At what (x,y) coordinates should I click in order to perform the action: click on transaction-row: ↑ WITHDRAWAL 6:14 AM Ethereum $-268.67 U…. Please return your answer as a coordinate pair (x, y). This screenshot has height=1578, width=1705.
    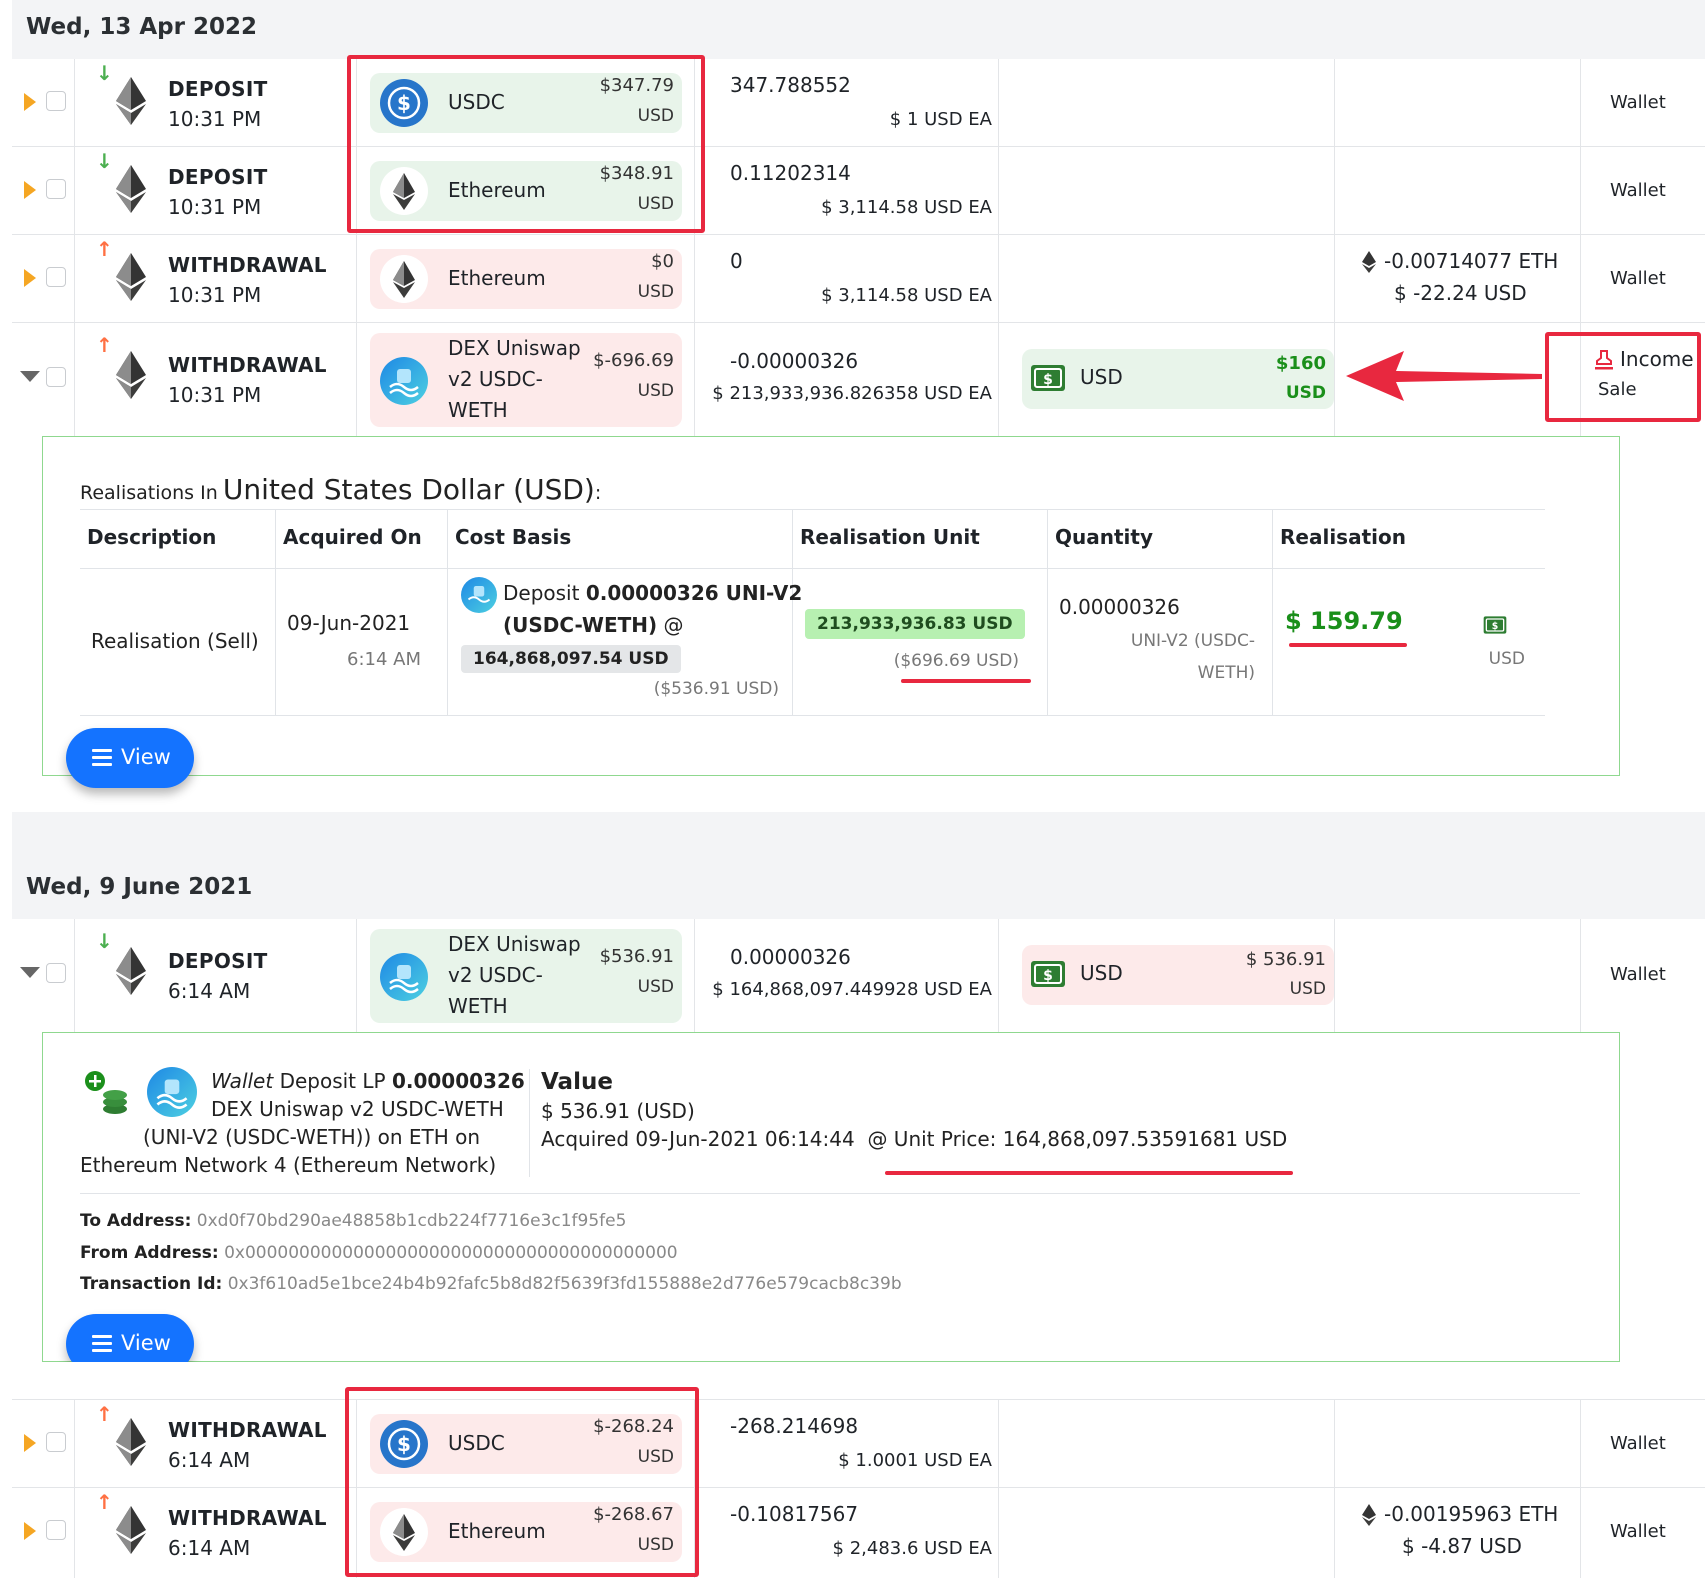
    Looking at the image, I should click on (858, 1533).